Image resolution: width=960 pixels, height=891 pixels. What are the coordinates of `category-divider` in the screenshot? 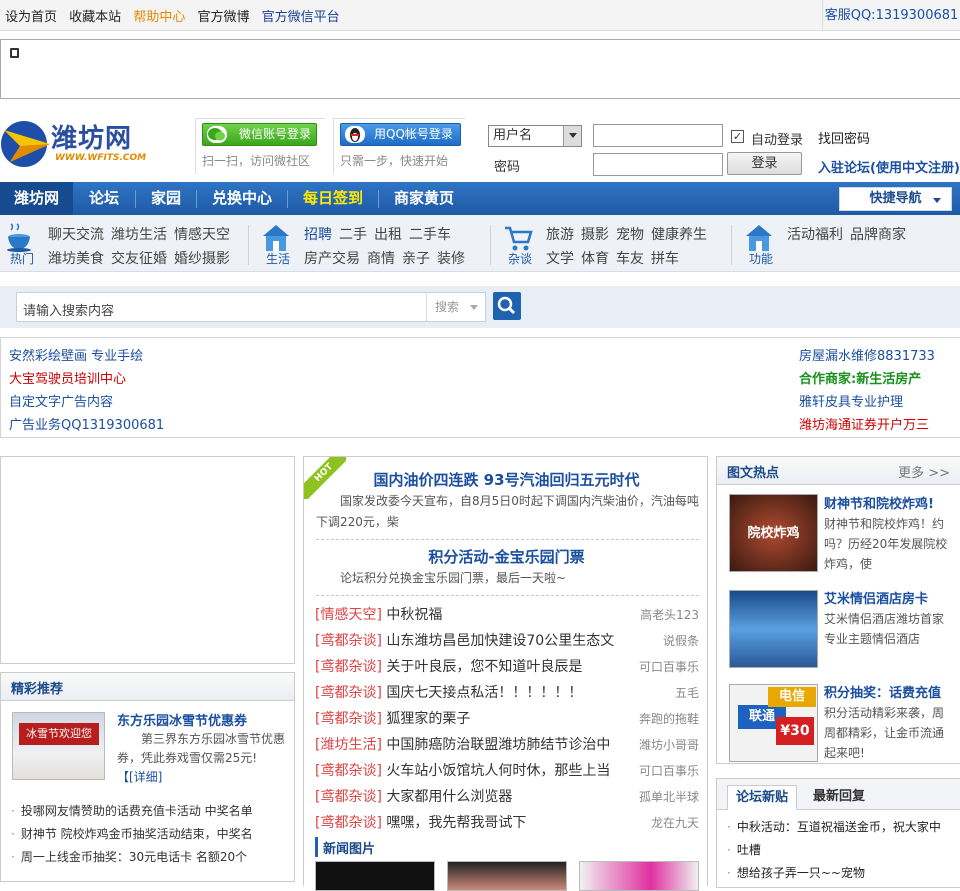 It's located at (731, 245).